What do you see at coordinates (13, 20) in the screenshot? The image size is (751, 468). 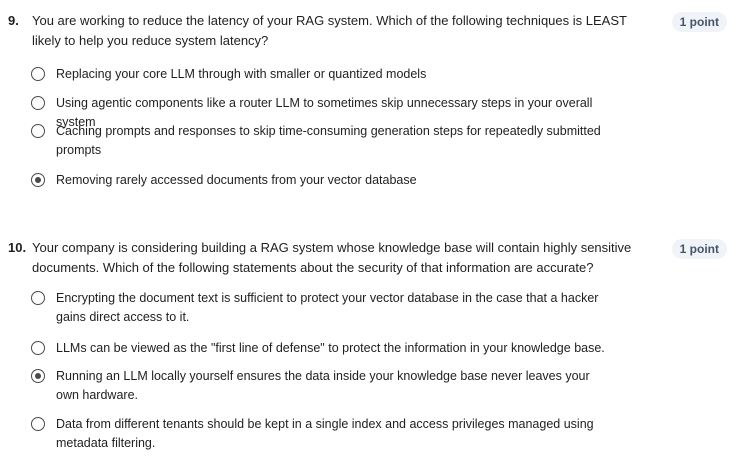 I see `question-number: 9.` at bounding box center [13, 20].